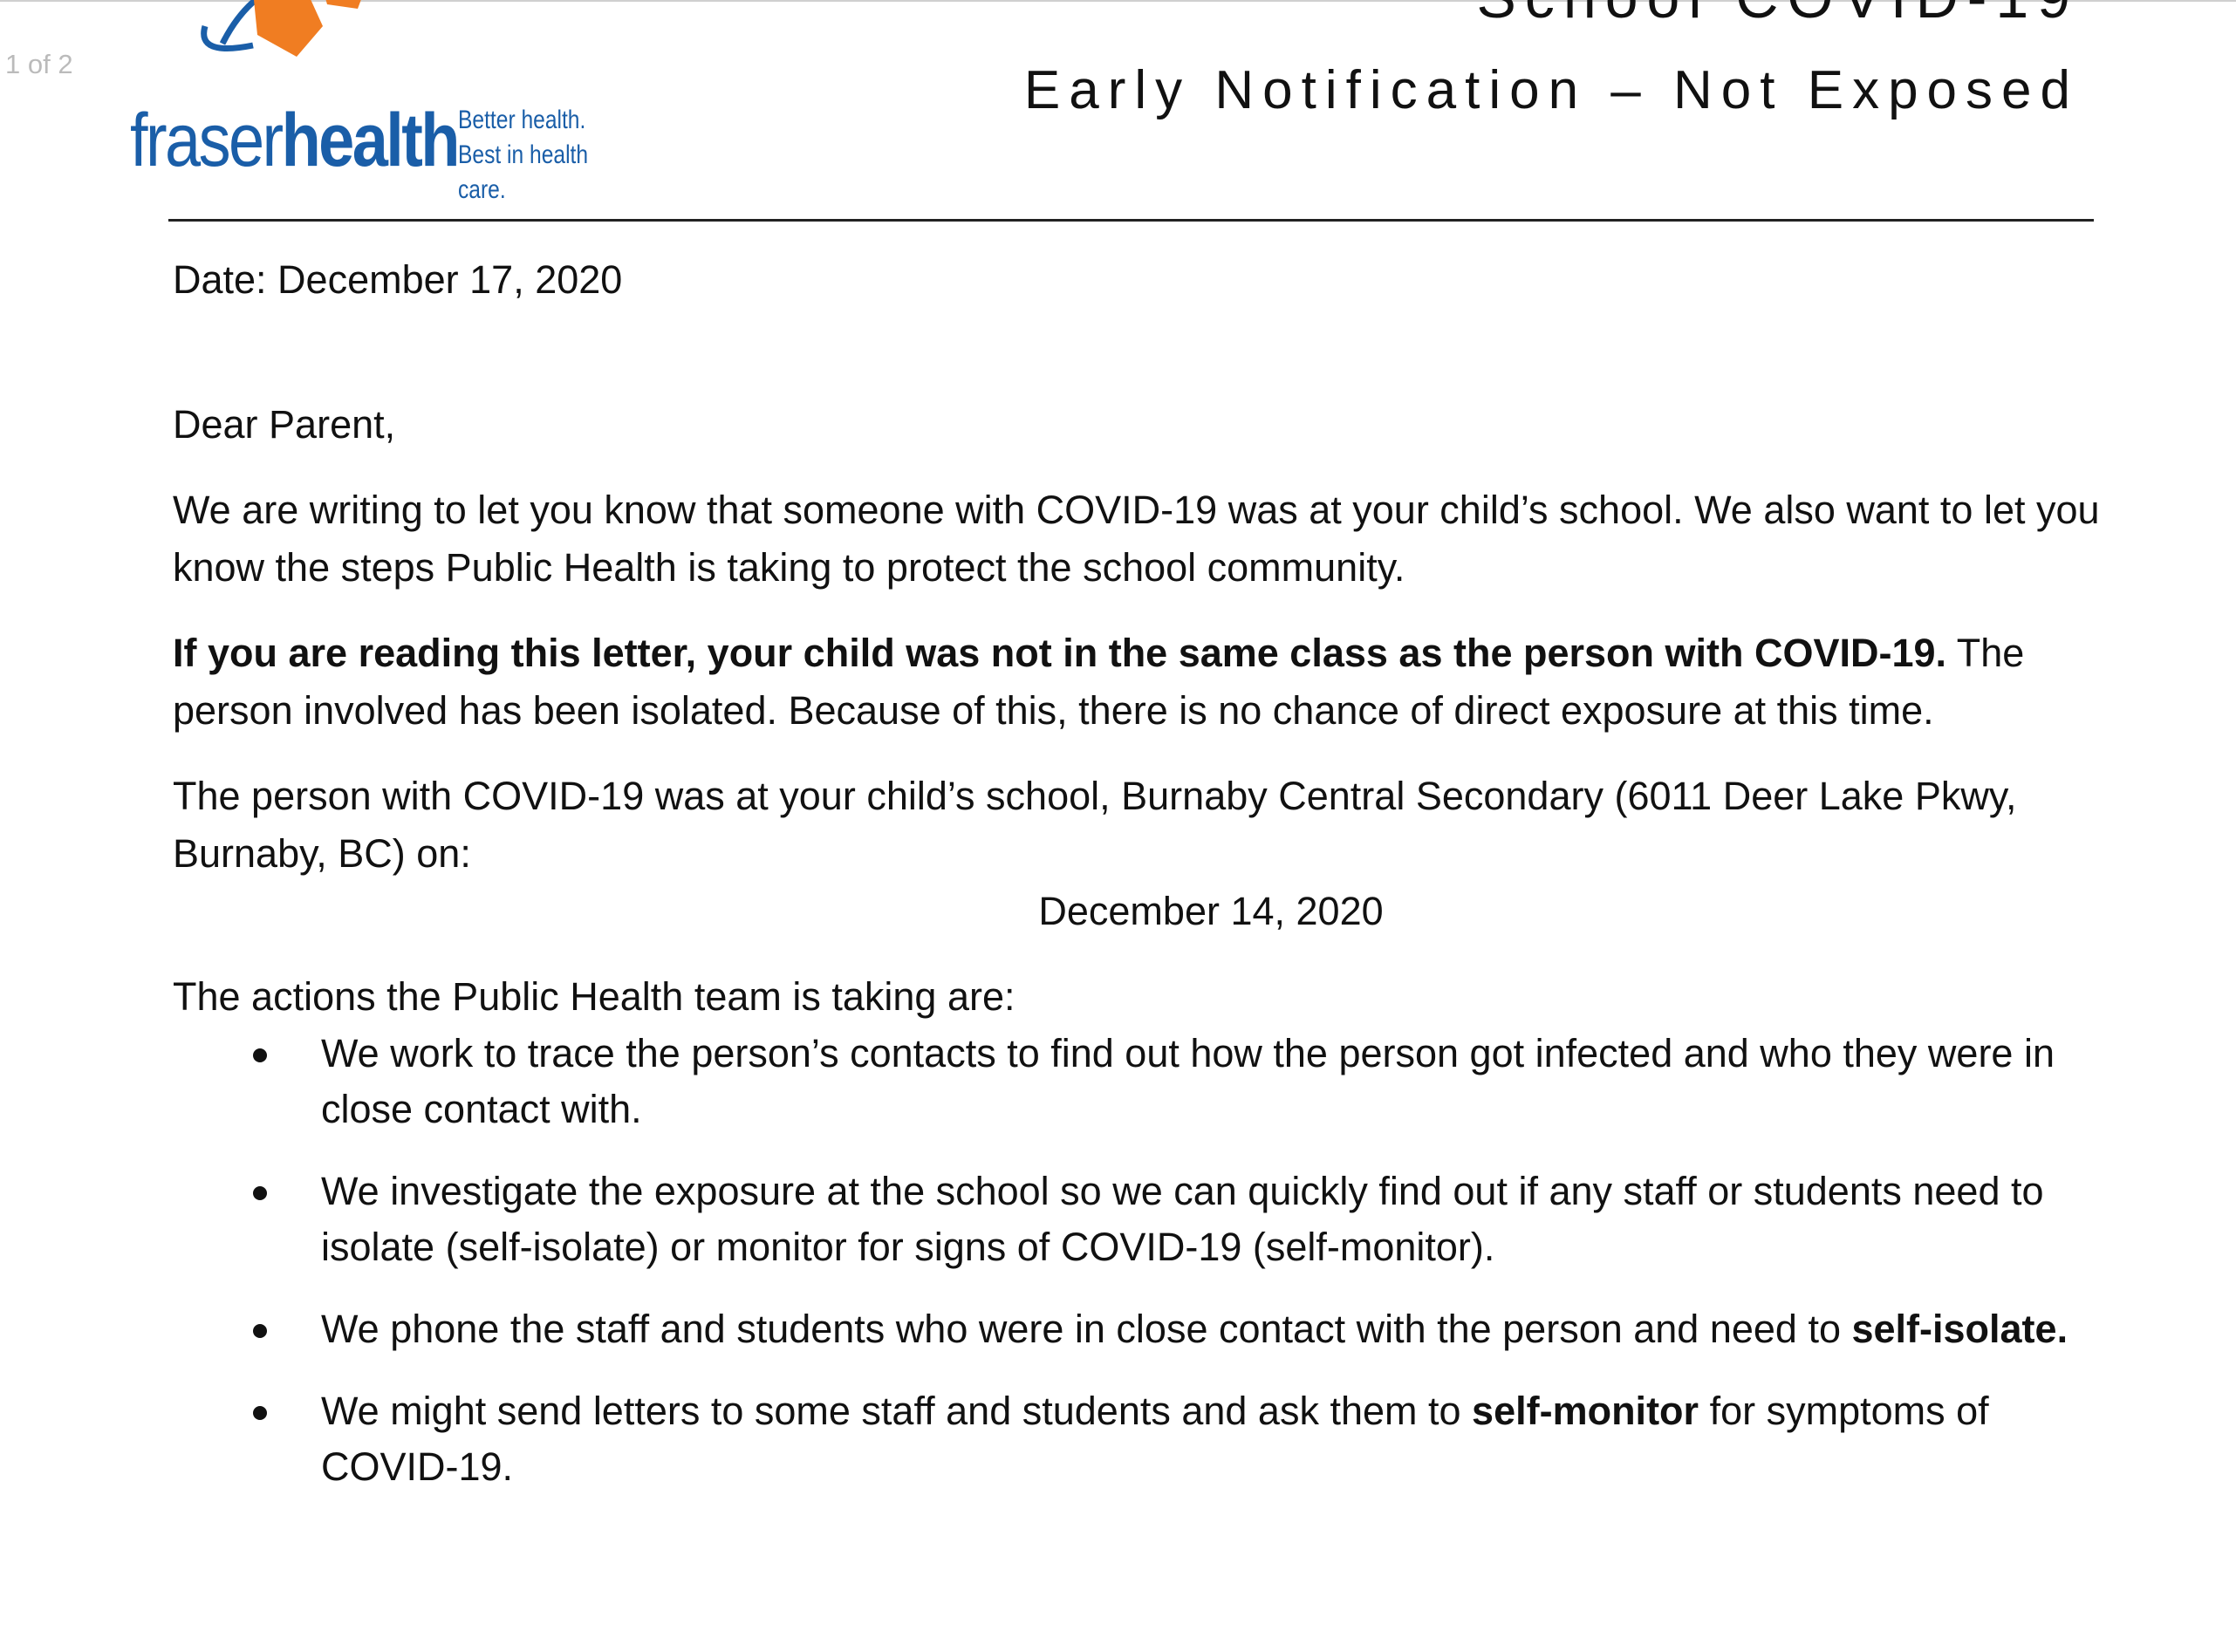  I want to click on logo-tagline: Better health. Best in health care., so click(523, 155).